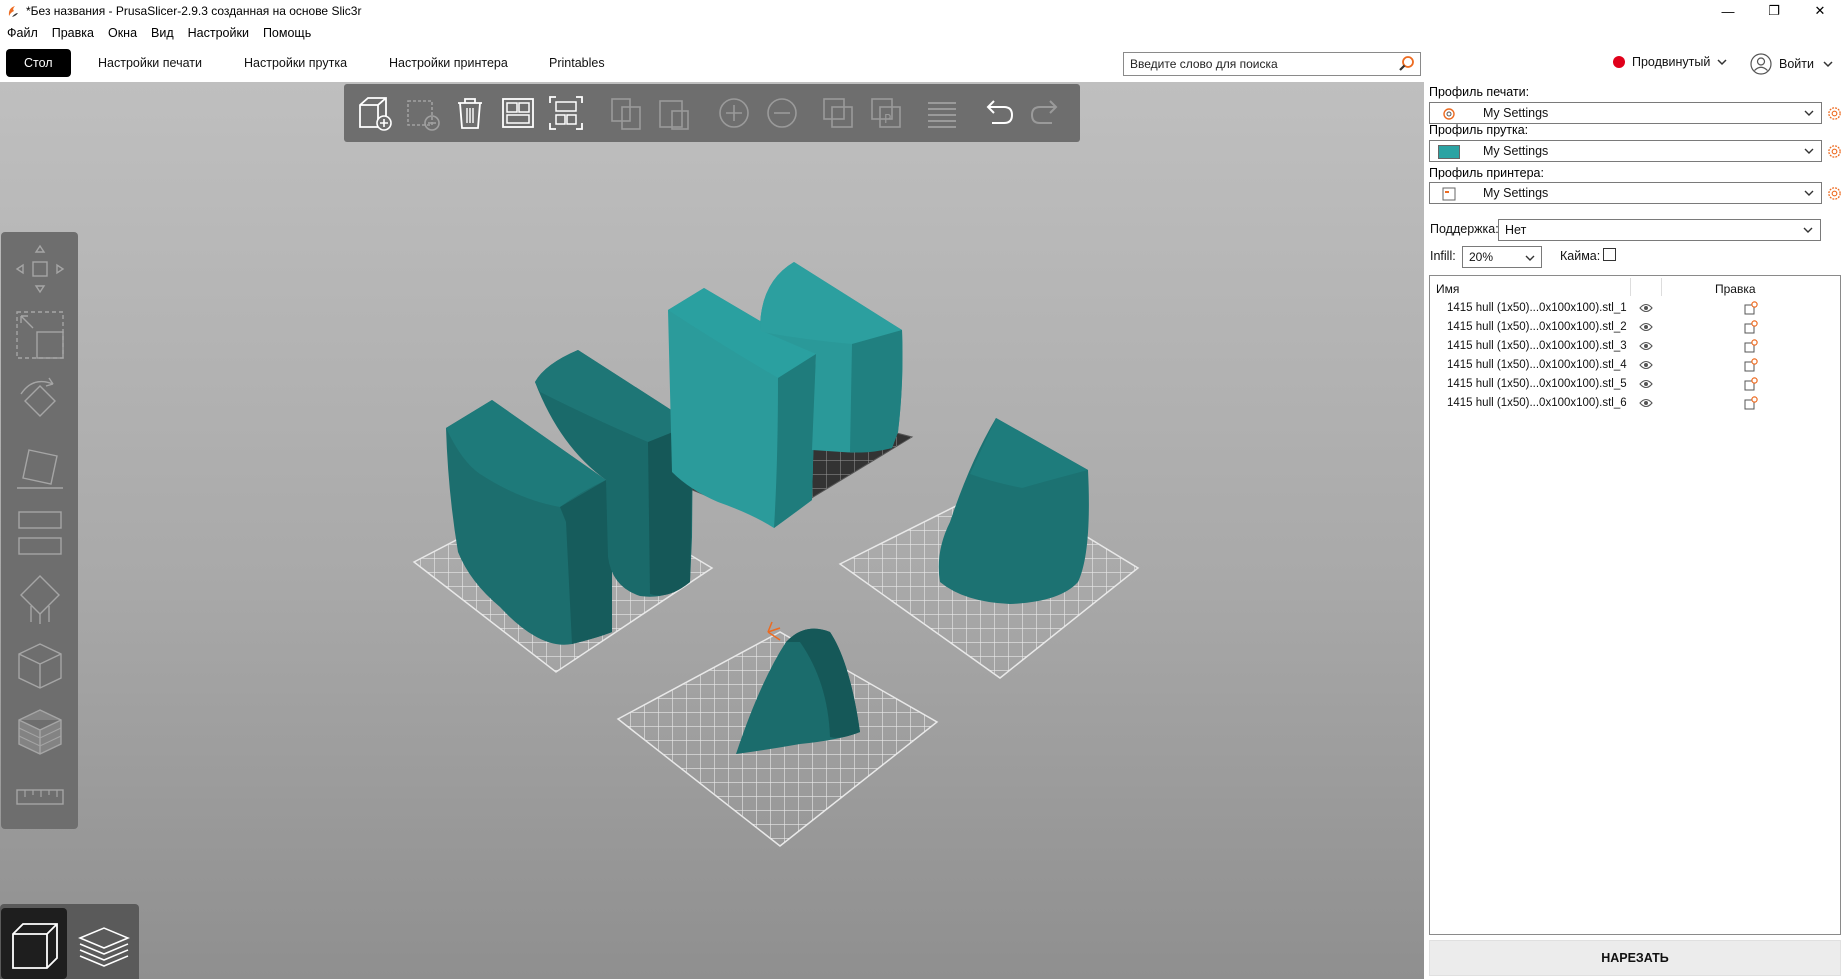 This screenshot has height=979, width=1843. I want to click on printer-icon, so click(1449, 194).